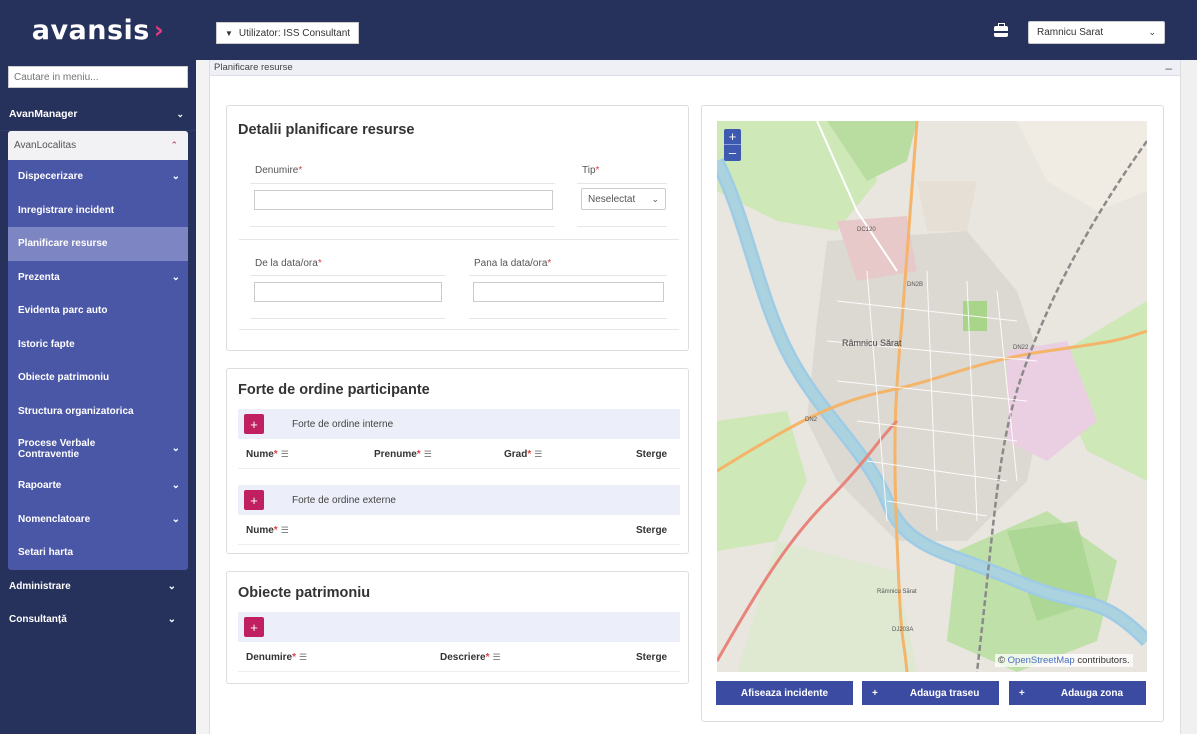  Describe the element at coordinates (98, 378) in the screenshot. I see `nav-sub-obiecte-patrimoniu: Obiecte patrimoniu` at that location.